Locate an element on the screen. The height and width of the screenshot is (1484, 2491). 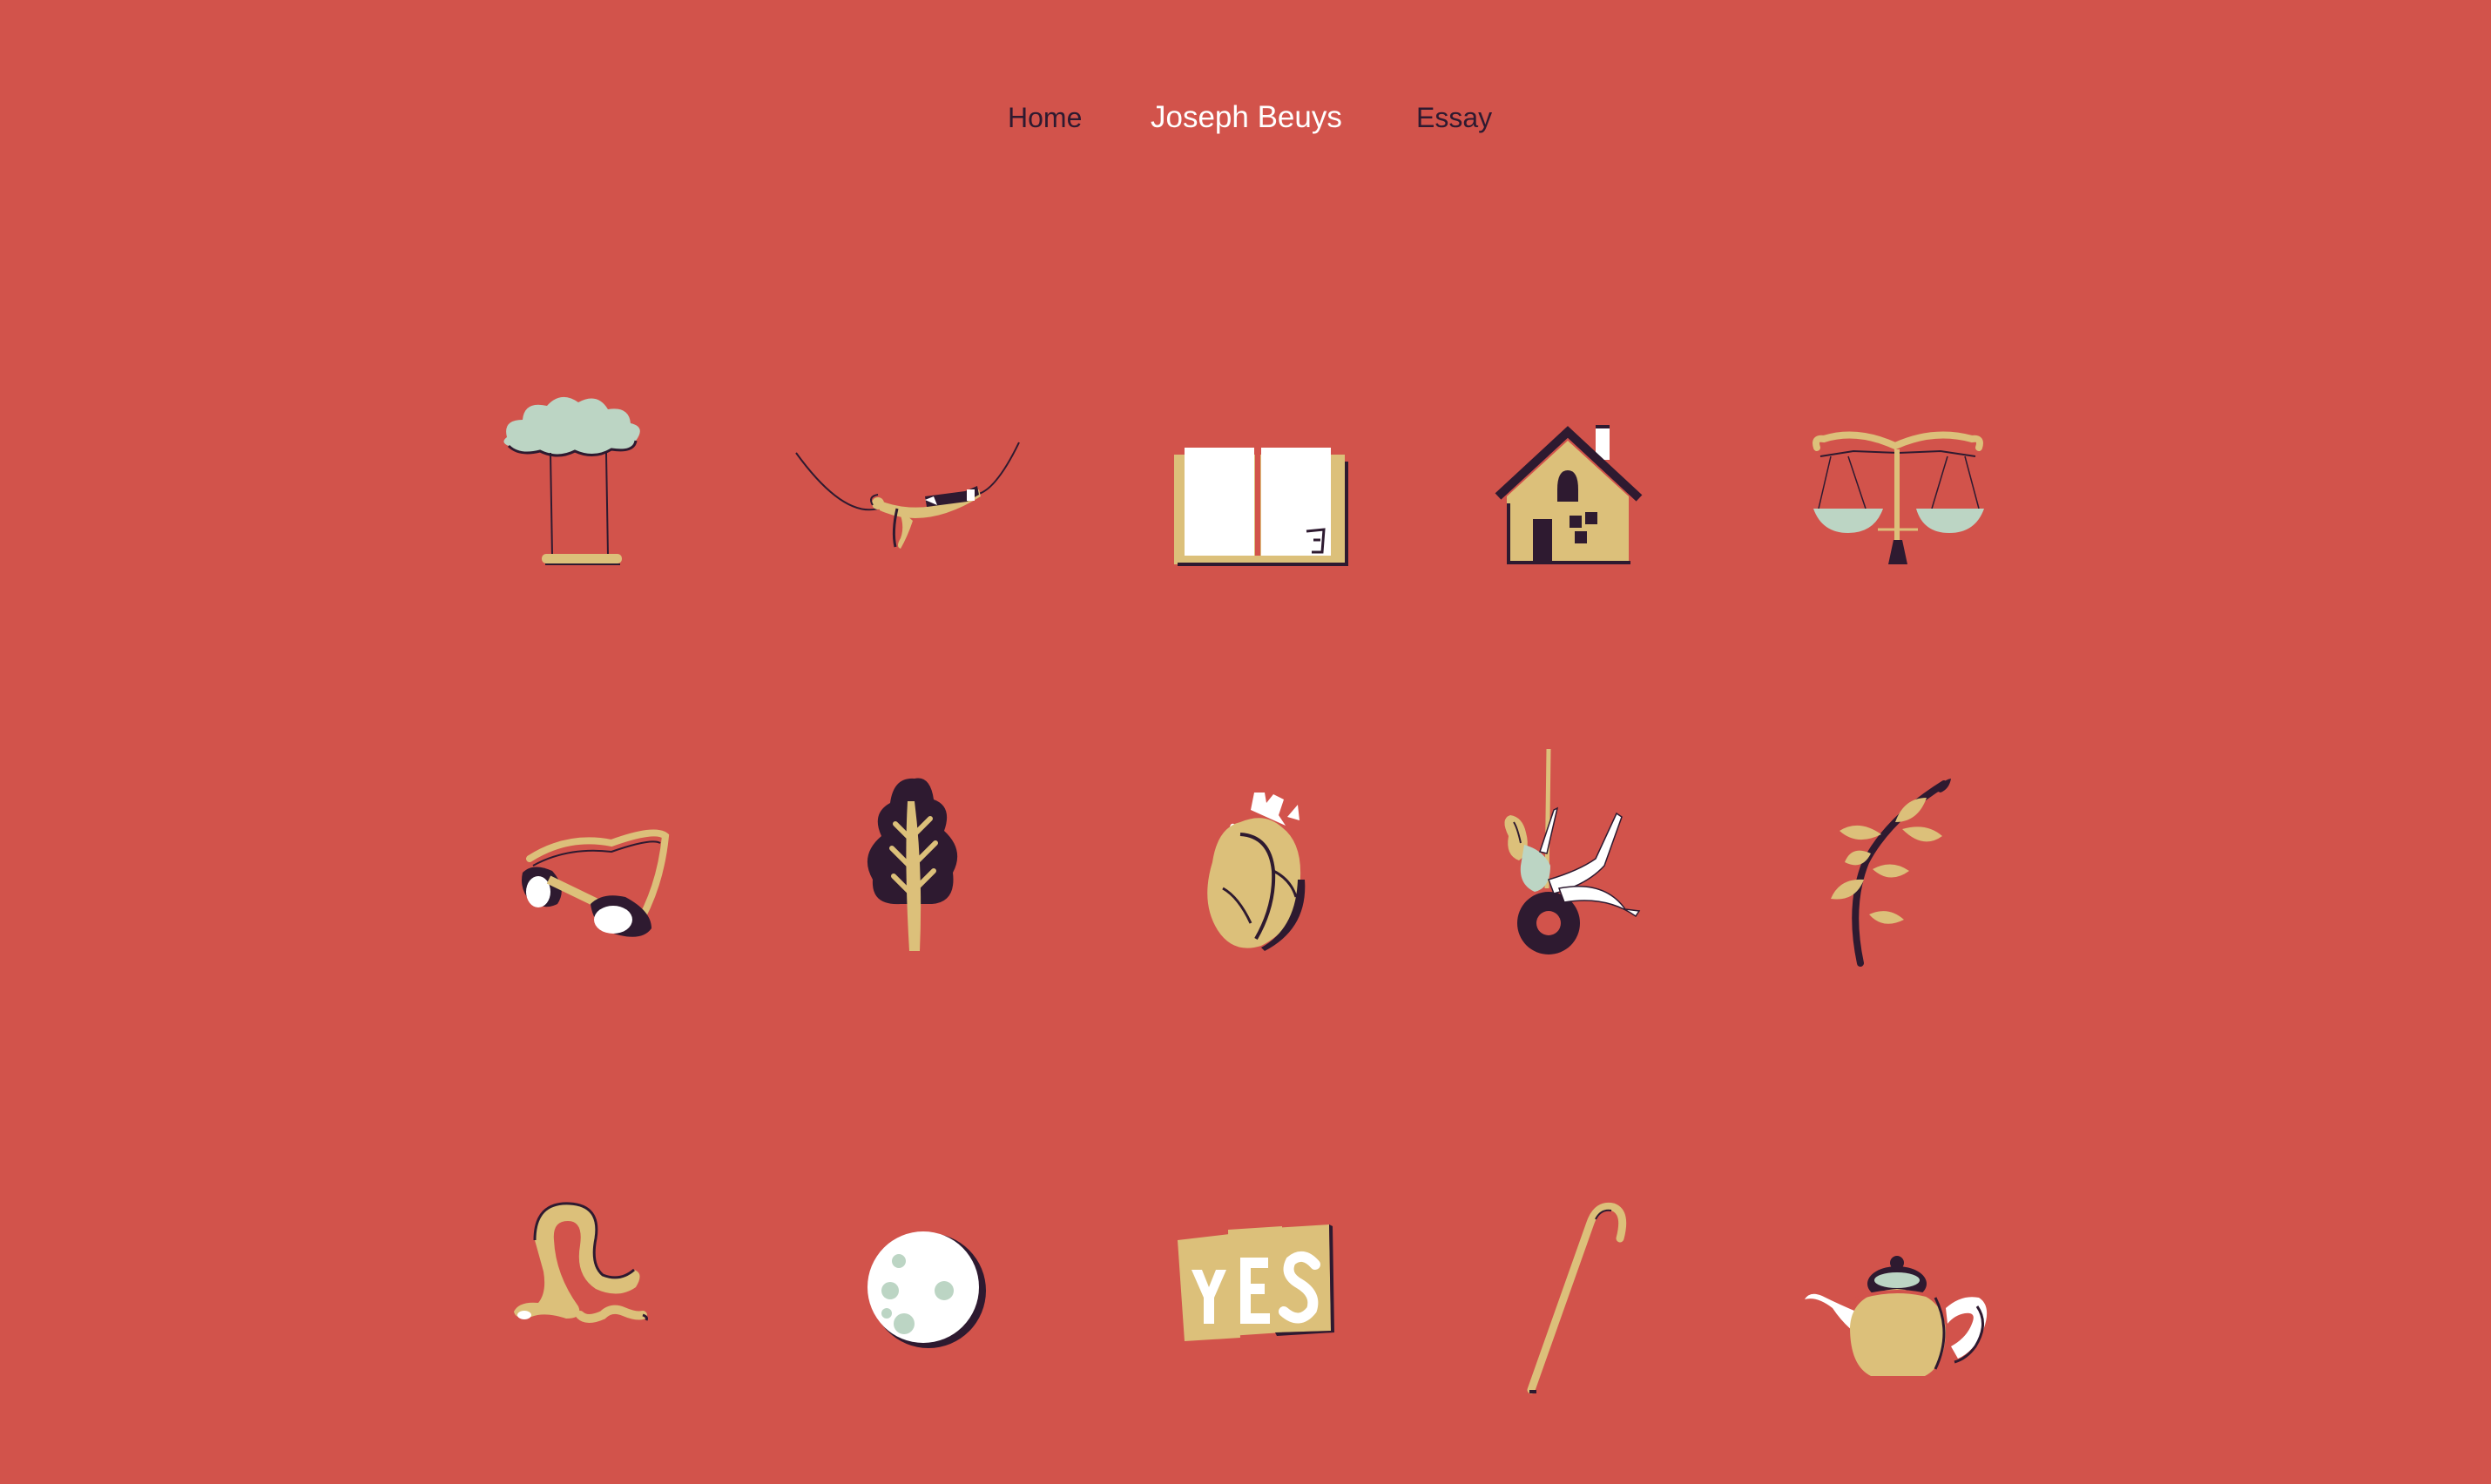
scales-icon is located at coordinates (1898, 498).